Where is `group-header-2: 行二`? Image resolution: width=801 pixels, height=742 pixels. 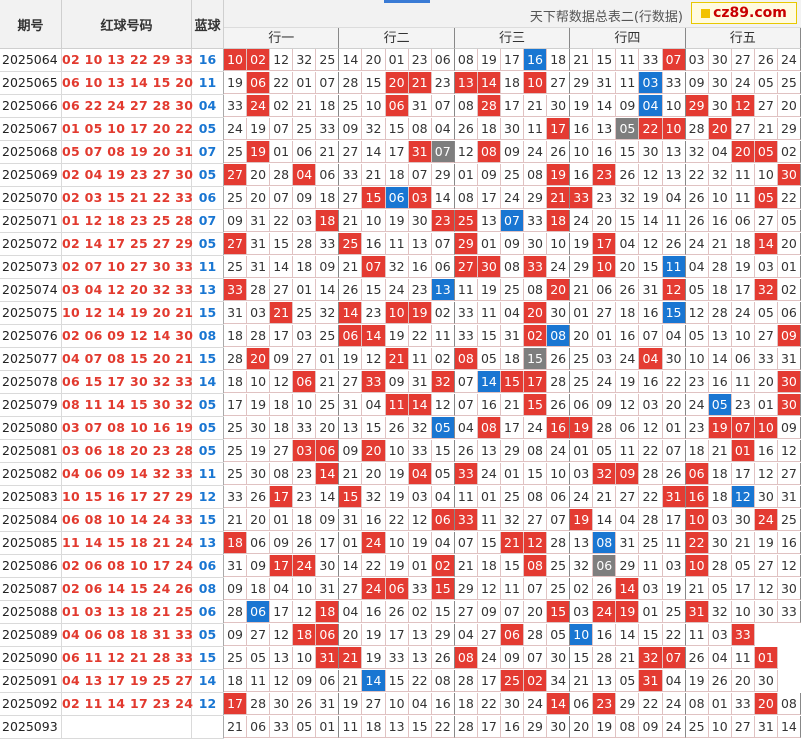
group-header-2: 行二 is located at coordinates (397, 38).